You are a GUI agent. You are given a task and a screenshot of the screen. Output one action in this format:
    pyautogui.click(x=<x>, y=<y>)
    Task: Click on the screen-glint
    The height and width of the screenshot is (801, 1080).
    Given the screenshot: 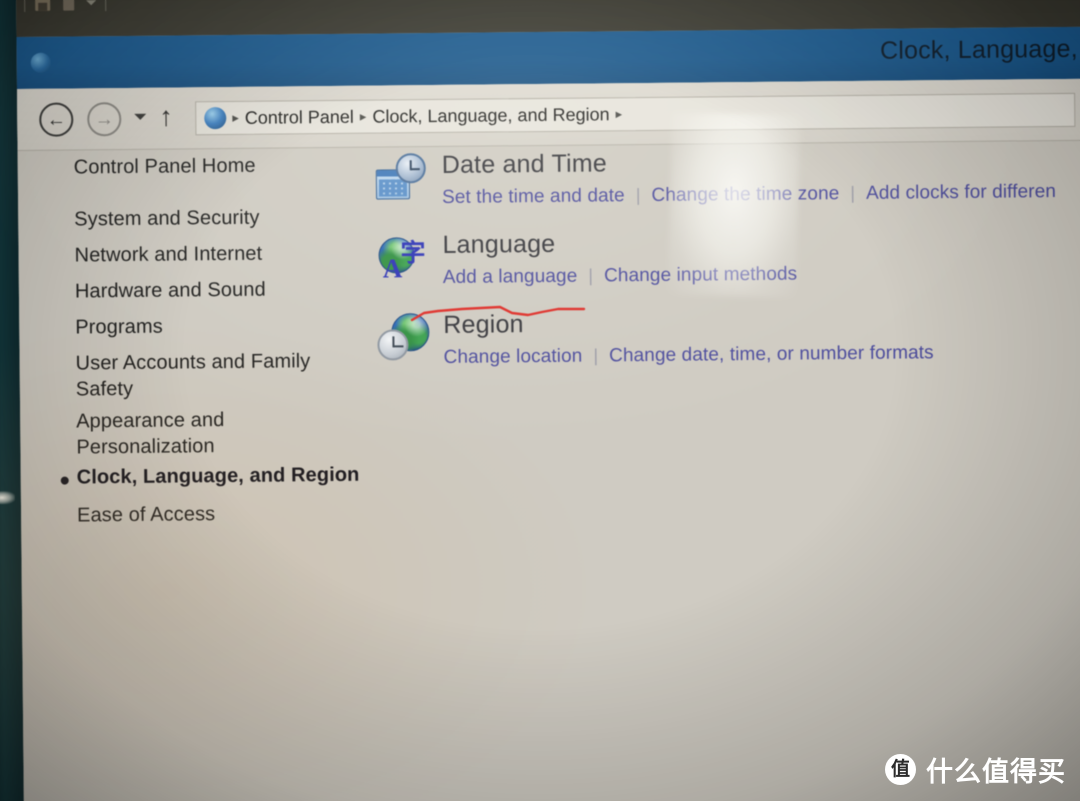 What is the action you would take?
    pyautogui.click(x=7, y=498)
    